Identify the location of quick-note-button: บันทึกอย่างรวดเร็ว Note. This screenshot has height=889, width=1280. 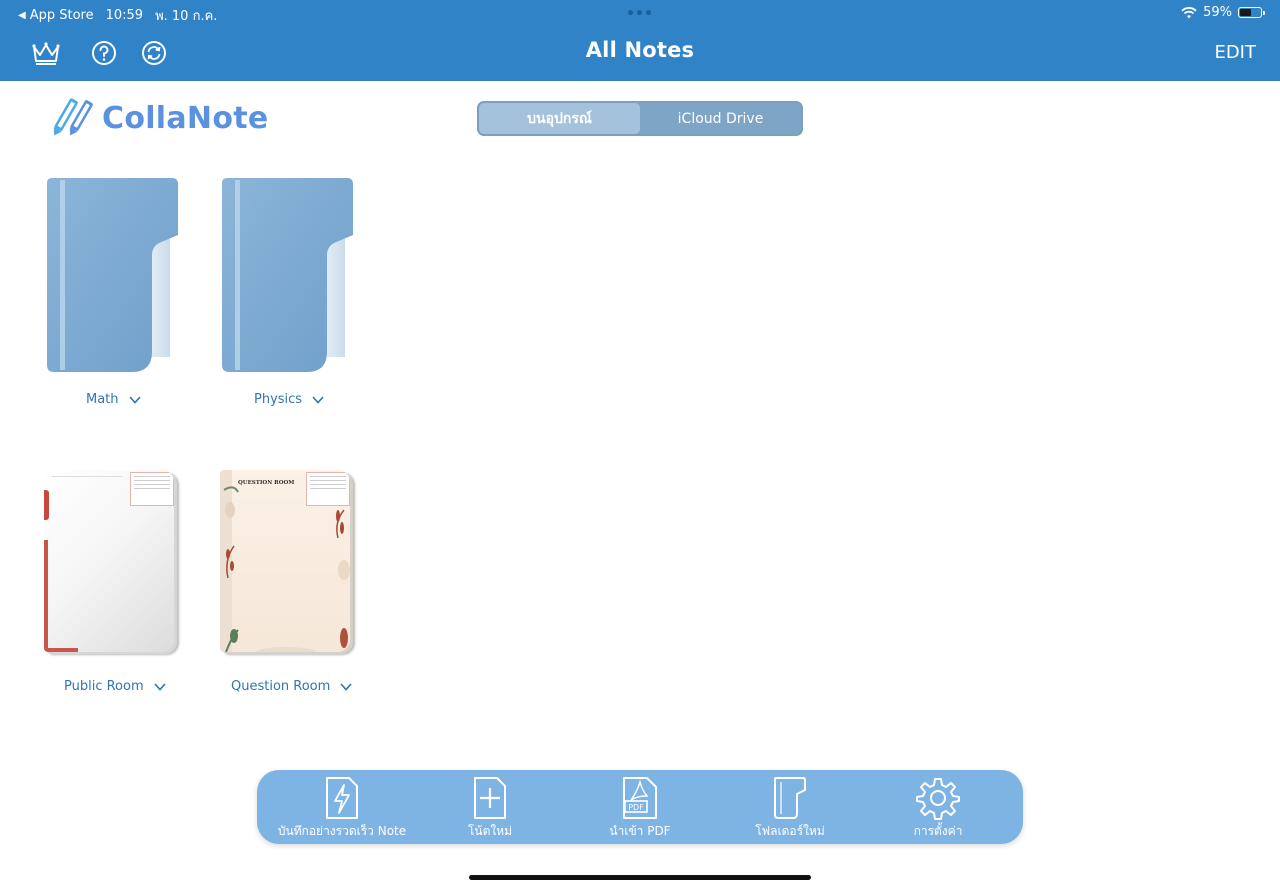
(342, 809).